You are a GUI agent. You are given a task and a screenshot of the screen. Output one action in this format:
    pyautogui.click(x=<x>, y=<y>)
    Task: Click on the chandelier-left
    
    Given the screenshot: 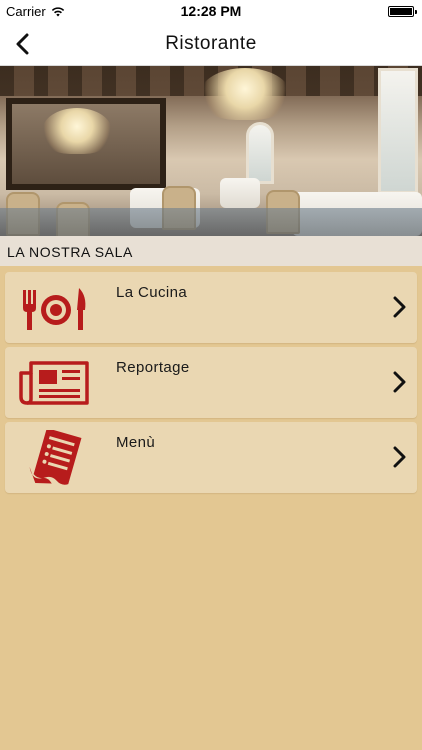 What is the action you would take?
    pyautogui.click(x=77, y=131)
    